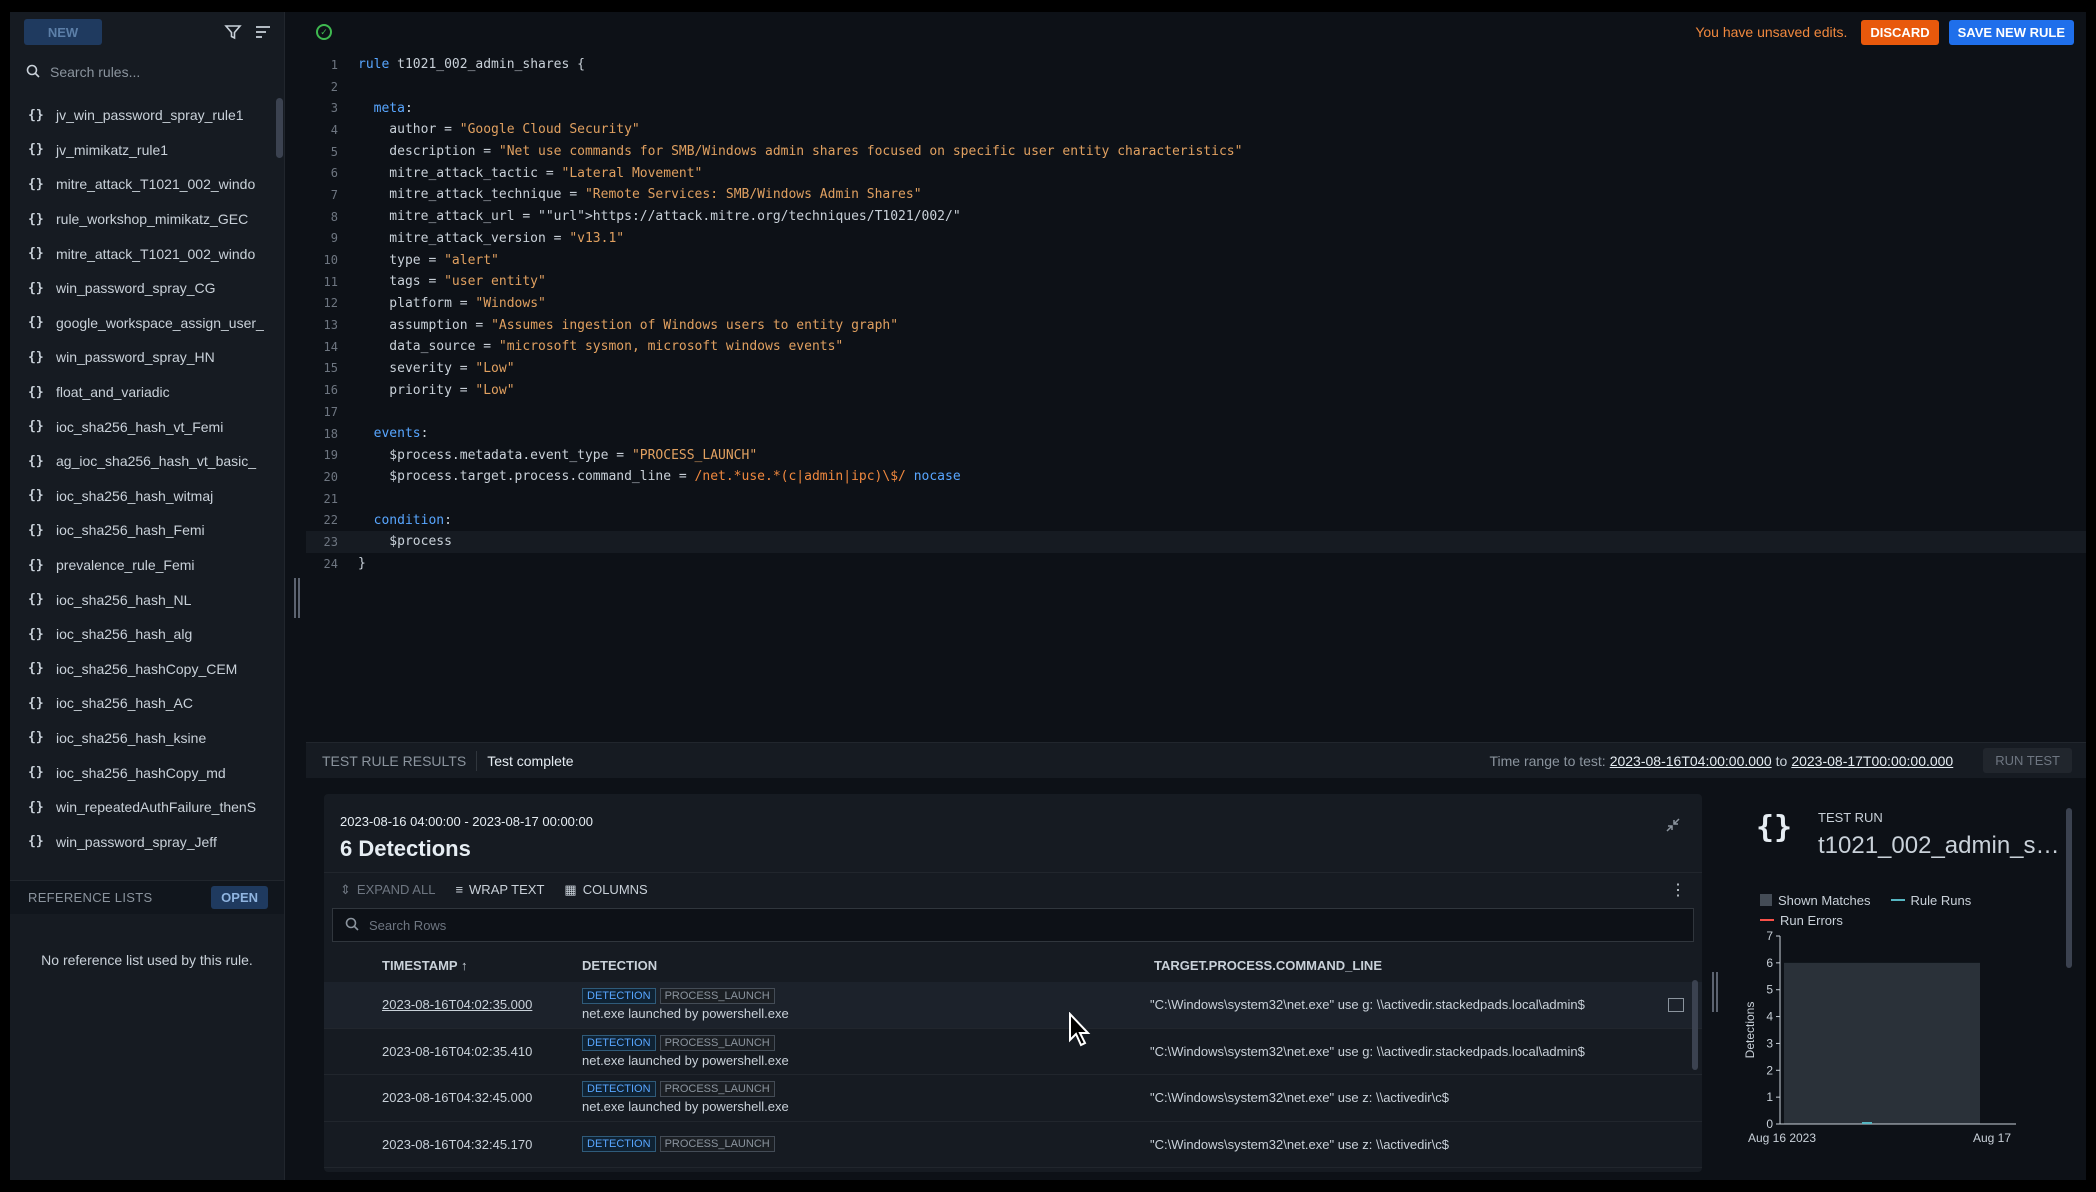 Image resolution: width=2096 pixels, height=1192 pixels. What do you see at coordinates (1422, 965) in the screenshot?
I see `command-line-column-header: TARGET.PROCESS.COMMAND_LINE` at bounding box center [1422, 965].